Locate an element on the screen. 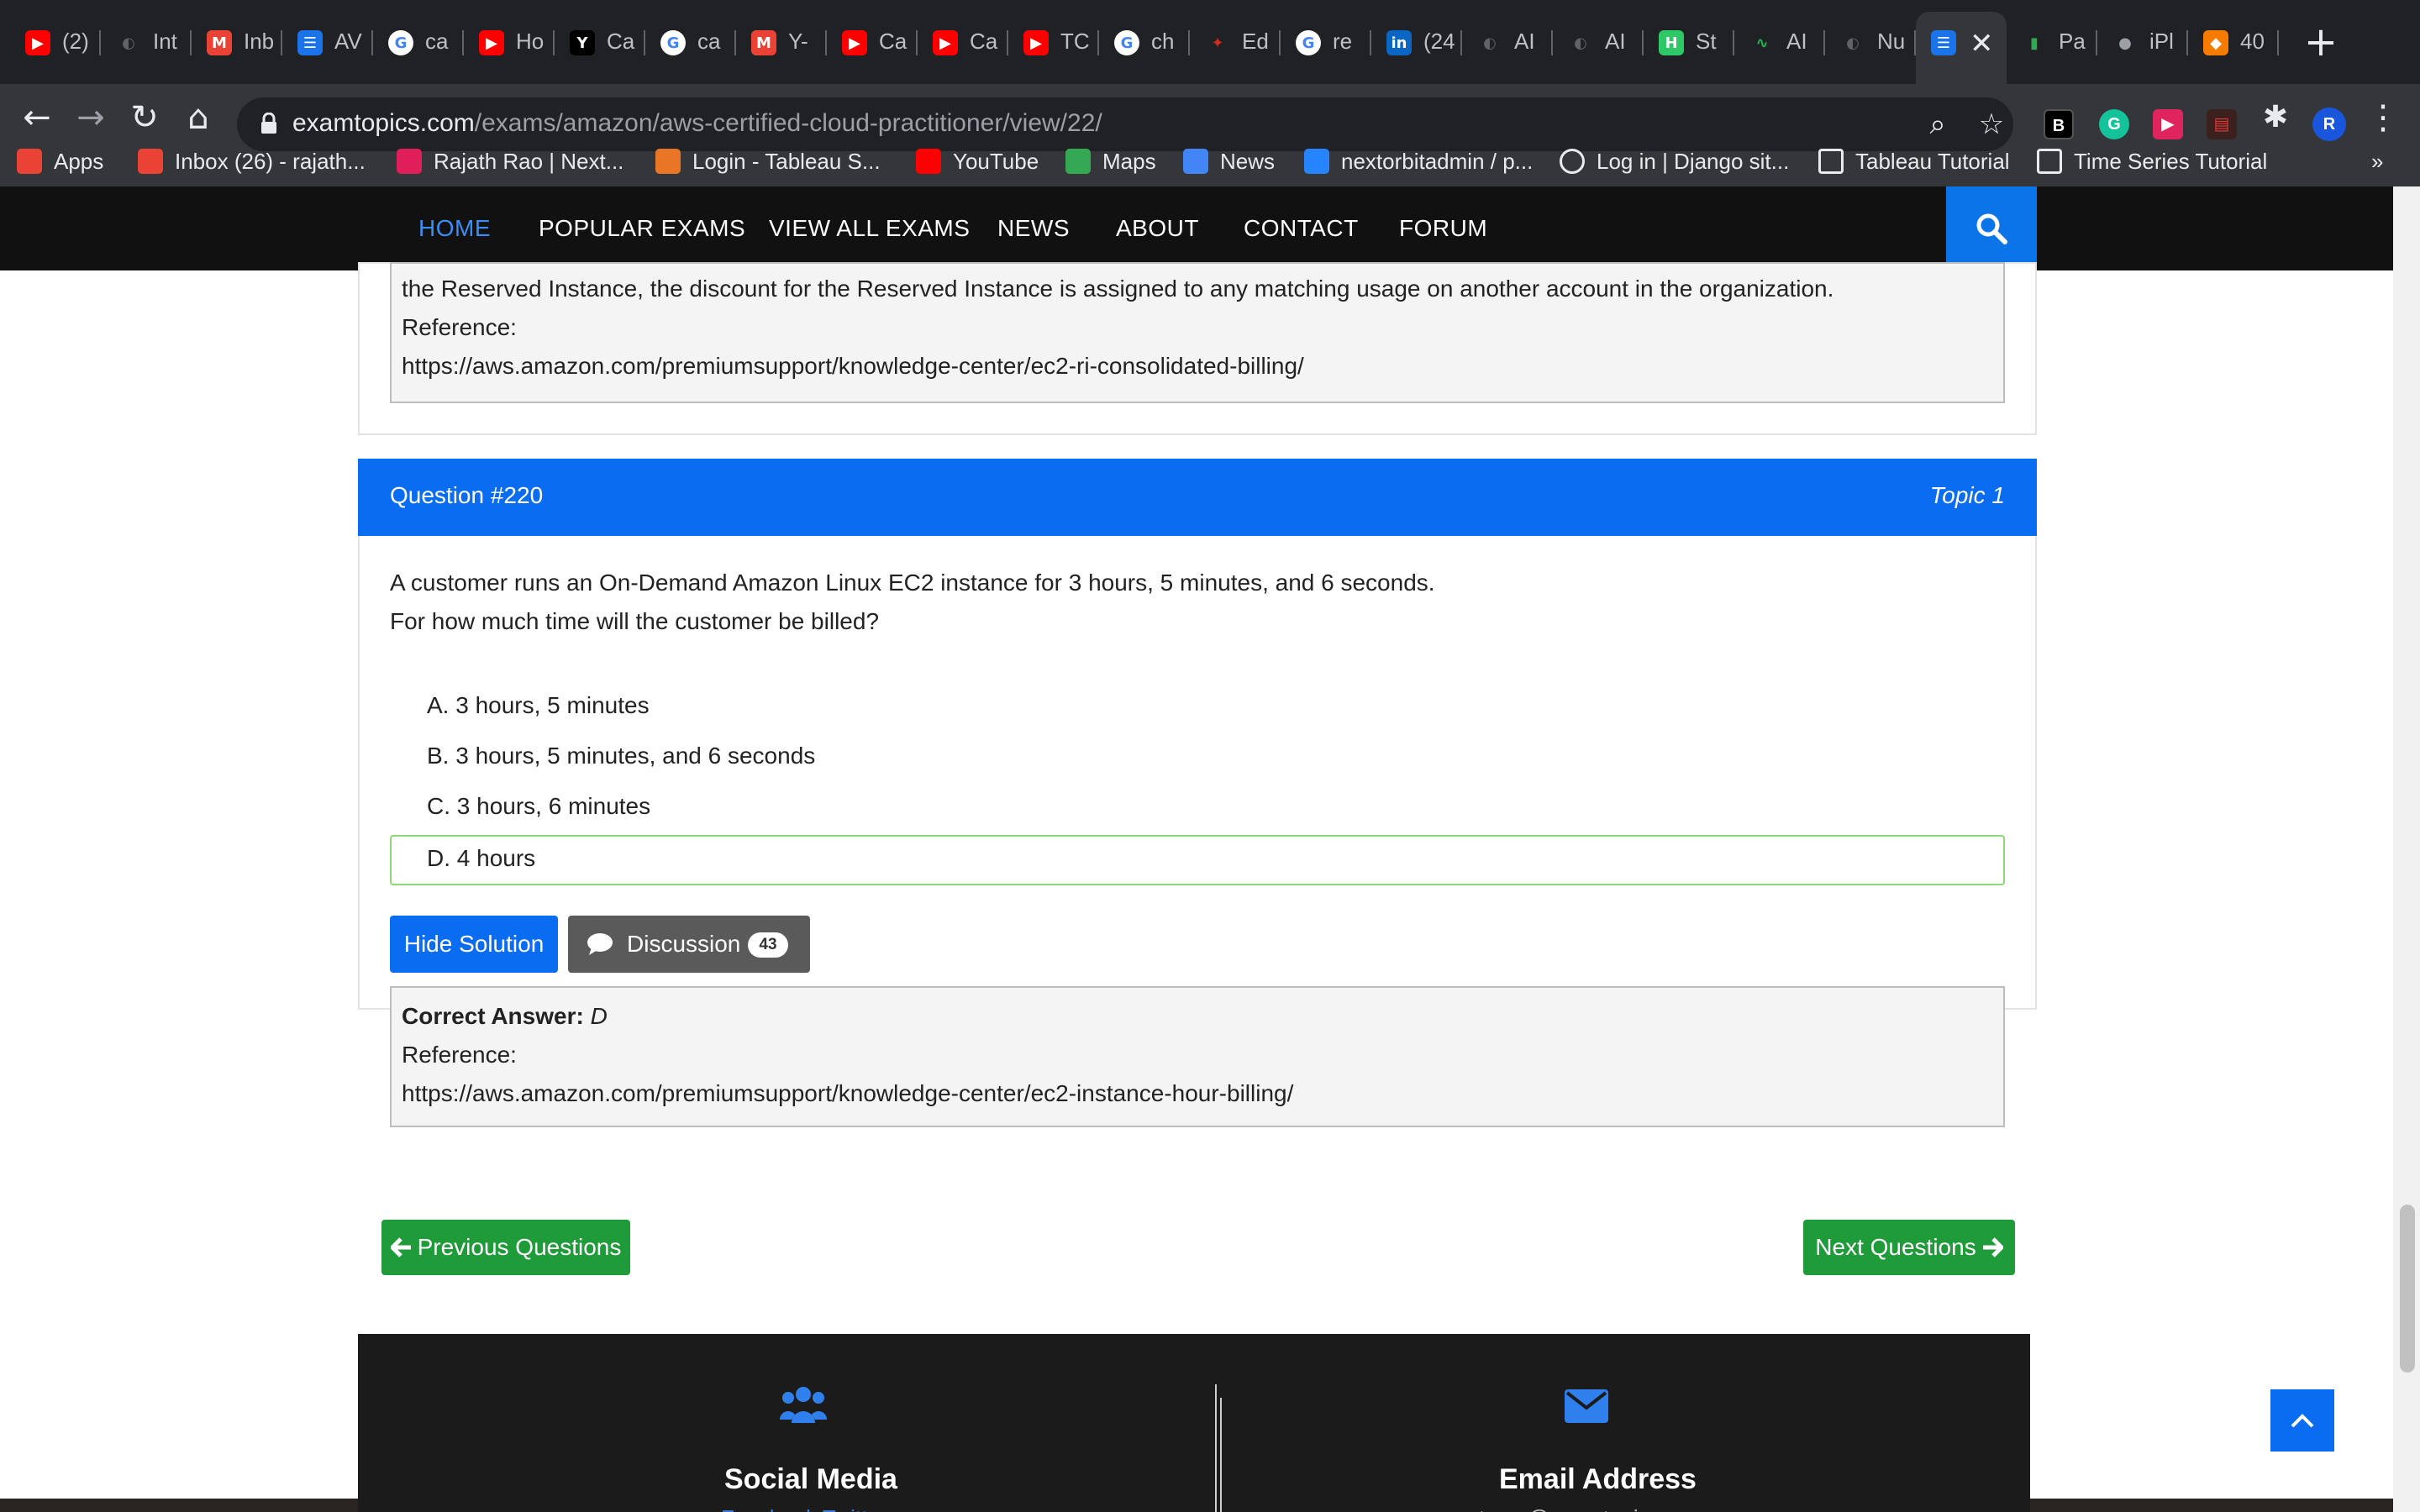 The height and width of the screenshot is (1512, 2420). browser-tab: H St is located at coordinates (1689, 42).